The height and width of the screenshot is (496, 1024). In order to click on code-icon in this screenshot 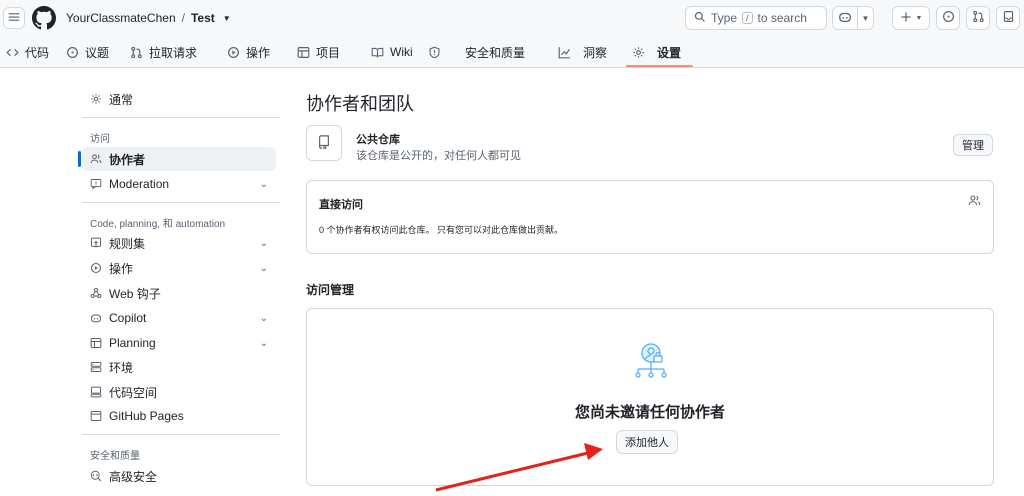, I will do `click(12, 52)`.